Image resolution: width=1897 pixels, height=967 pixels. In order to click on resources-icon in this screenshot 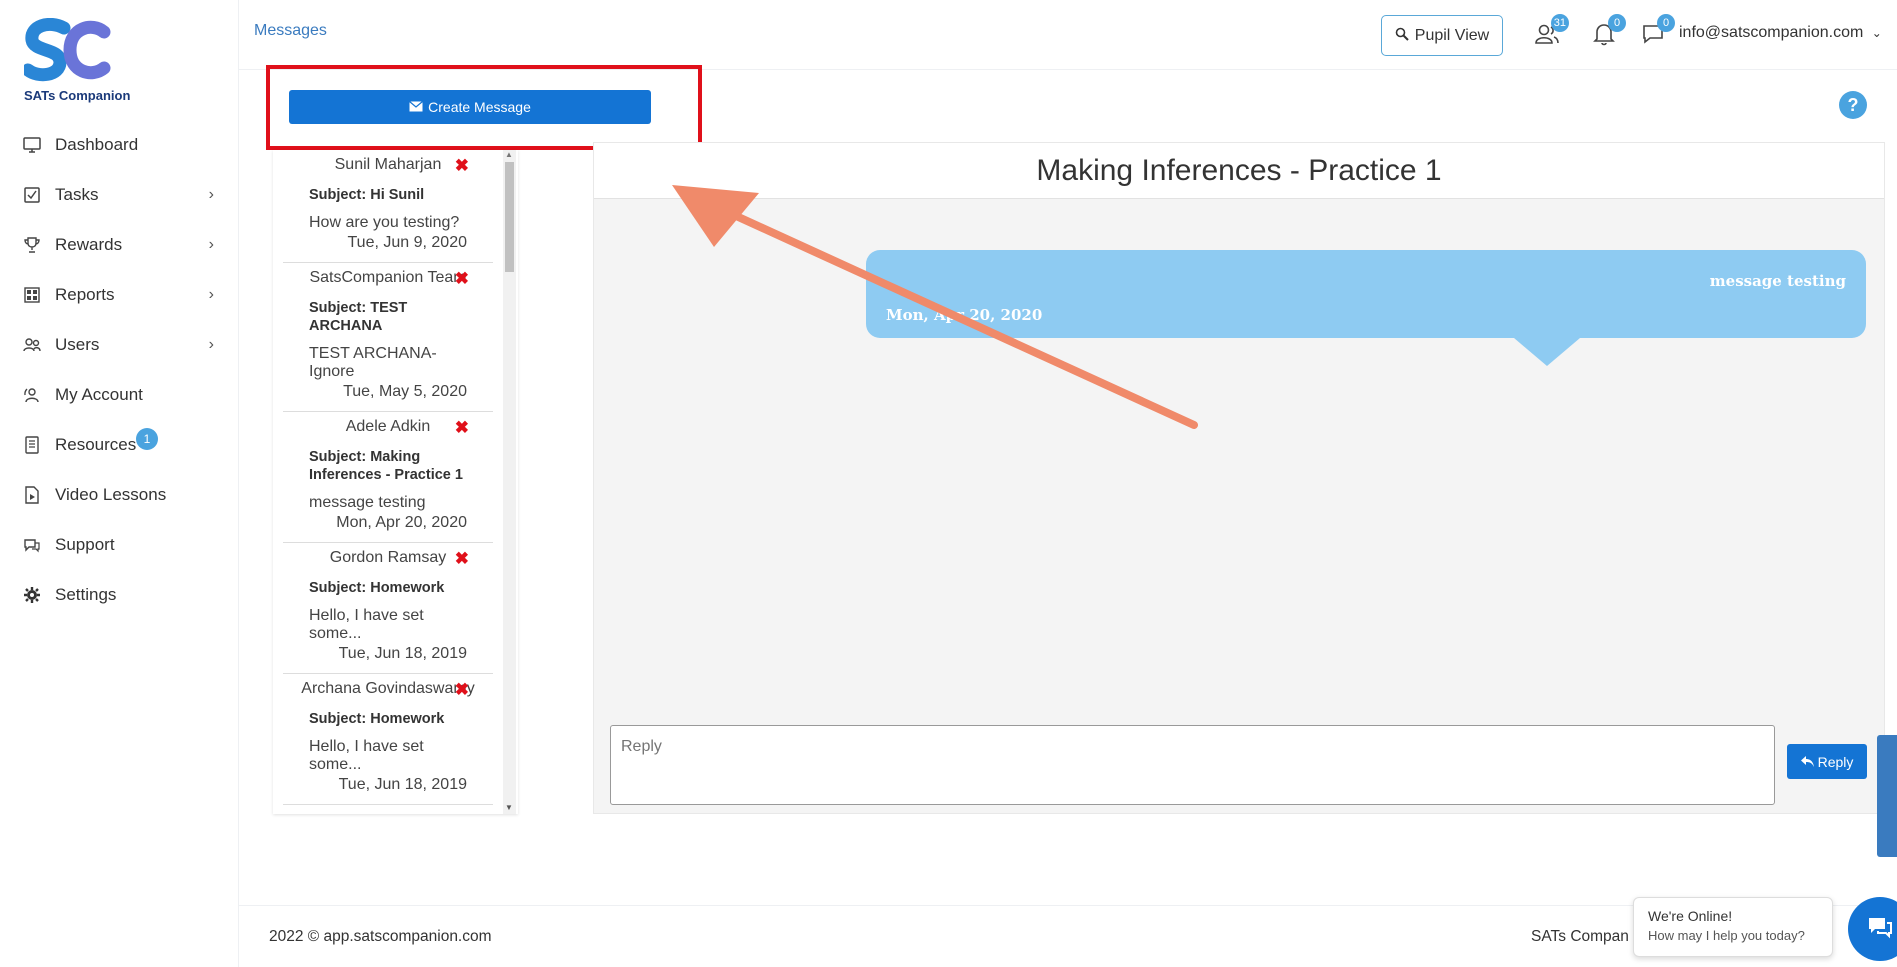, I will do `click(32, 445)`.